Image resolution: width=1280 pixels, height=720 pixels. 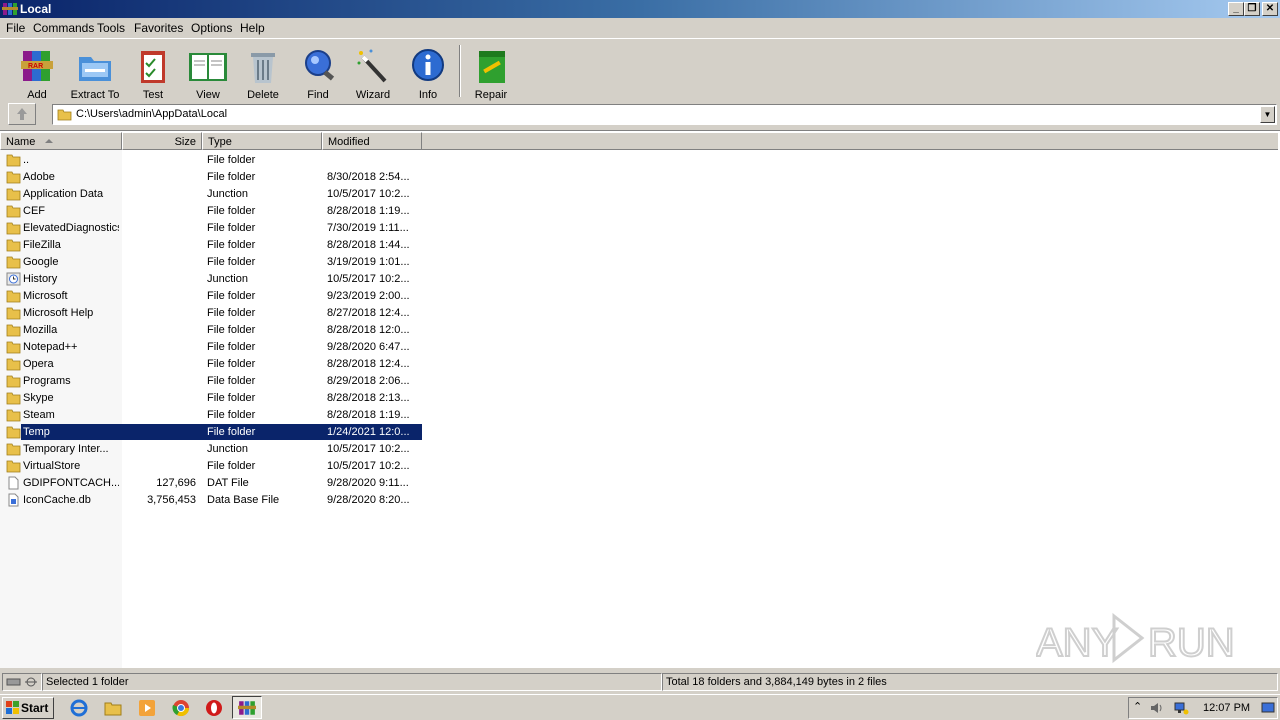 What do you see at coordinates (111, 28) in the screenshot?
I see `menu-tools: Tools` at bounding box center [111, 28].